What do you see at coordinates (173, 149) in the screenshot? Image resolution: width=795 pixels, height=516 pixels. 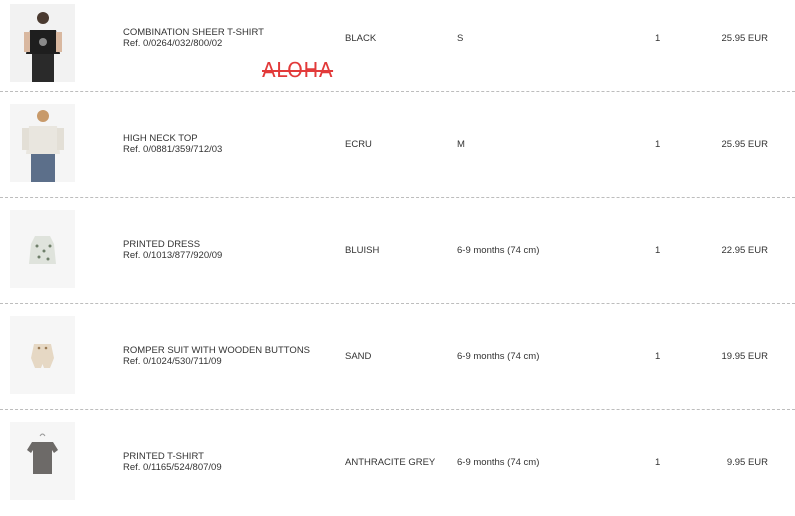 I see `product-ref: Ref. 0/0881/359/712/03` at bounding box center [173, 149].